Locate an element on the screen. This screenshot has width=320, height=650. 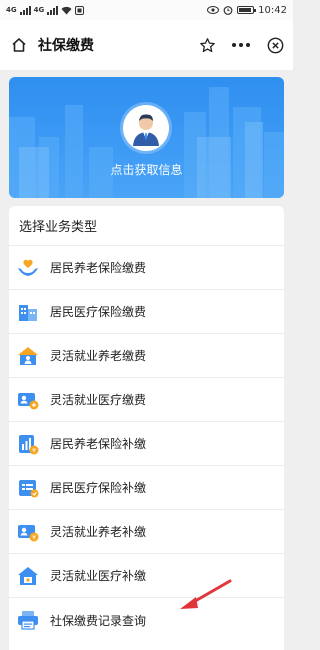
service-item-resident-medical-pay: 居民医疗保险缴费 is located at coordinates (146, 312).